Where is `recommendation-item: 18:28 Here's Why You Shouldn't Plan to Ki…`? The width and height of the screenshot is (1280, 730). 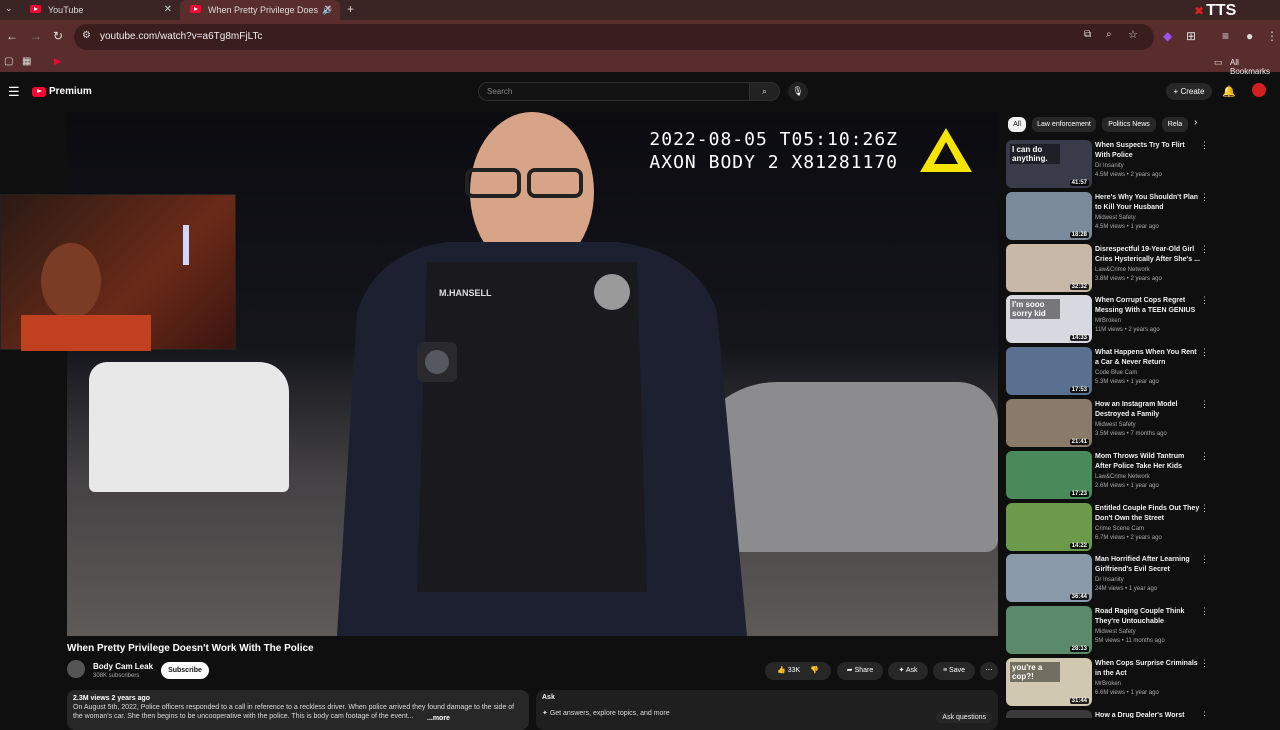 recommendation-item: 18:28 Here's Why You Shouldn't Plan to Ki… is located at coordinates (1141, 216).